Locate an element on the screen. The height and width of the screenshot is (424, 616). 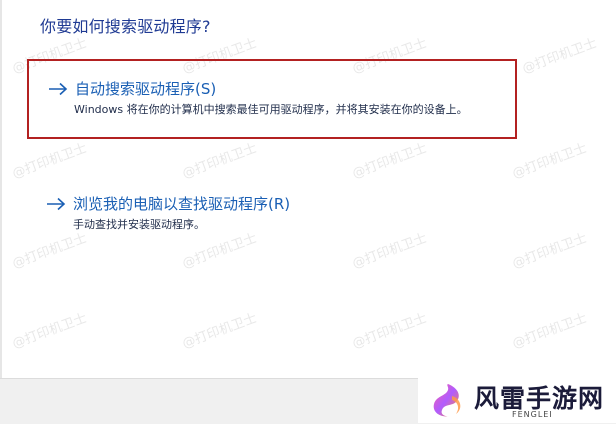
browse-computer-option: 浏览我的电脑以查找驱动程序(R) 手动查找并安装驱动程序。 is located at coordinates (272, 213).